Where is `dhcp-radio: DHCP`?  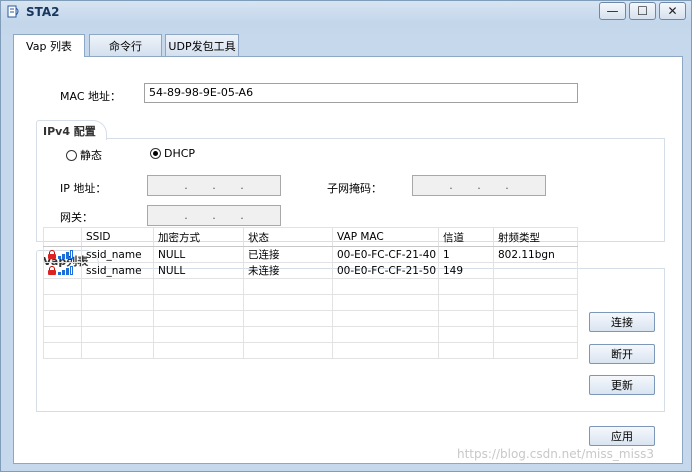 dhcp-radio: DHCP is located at coordinates (172, 153).